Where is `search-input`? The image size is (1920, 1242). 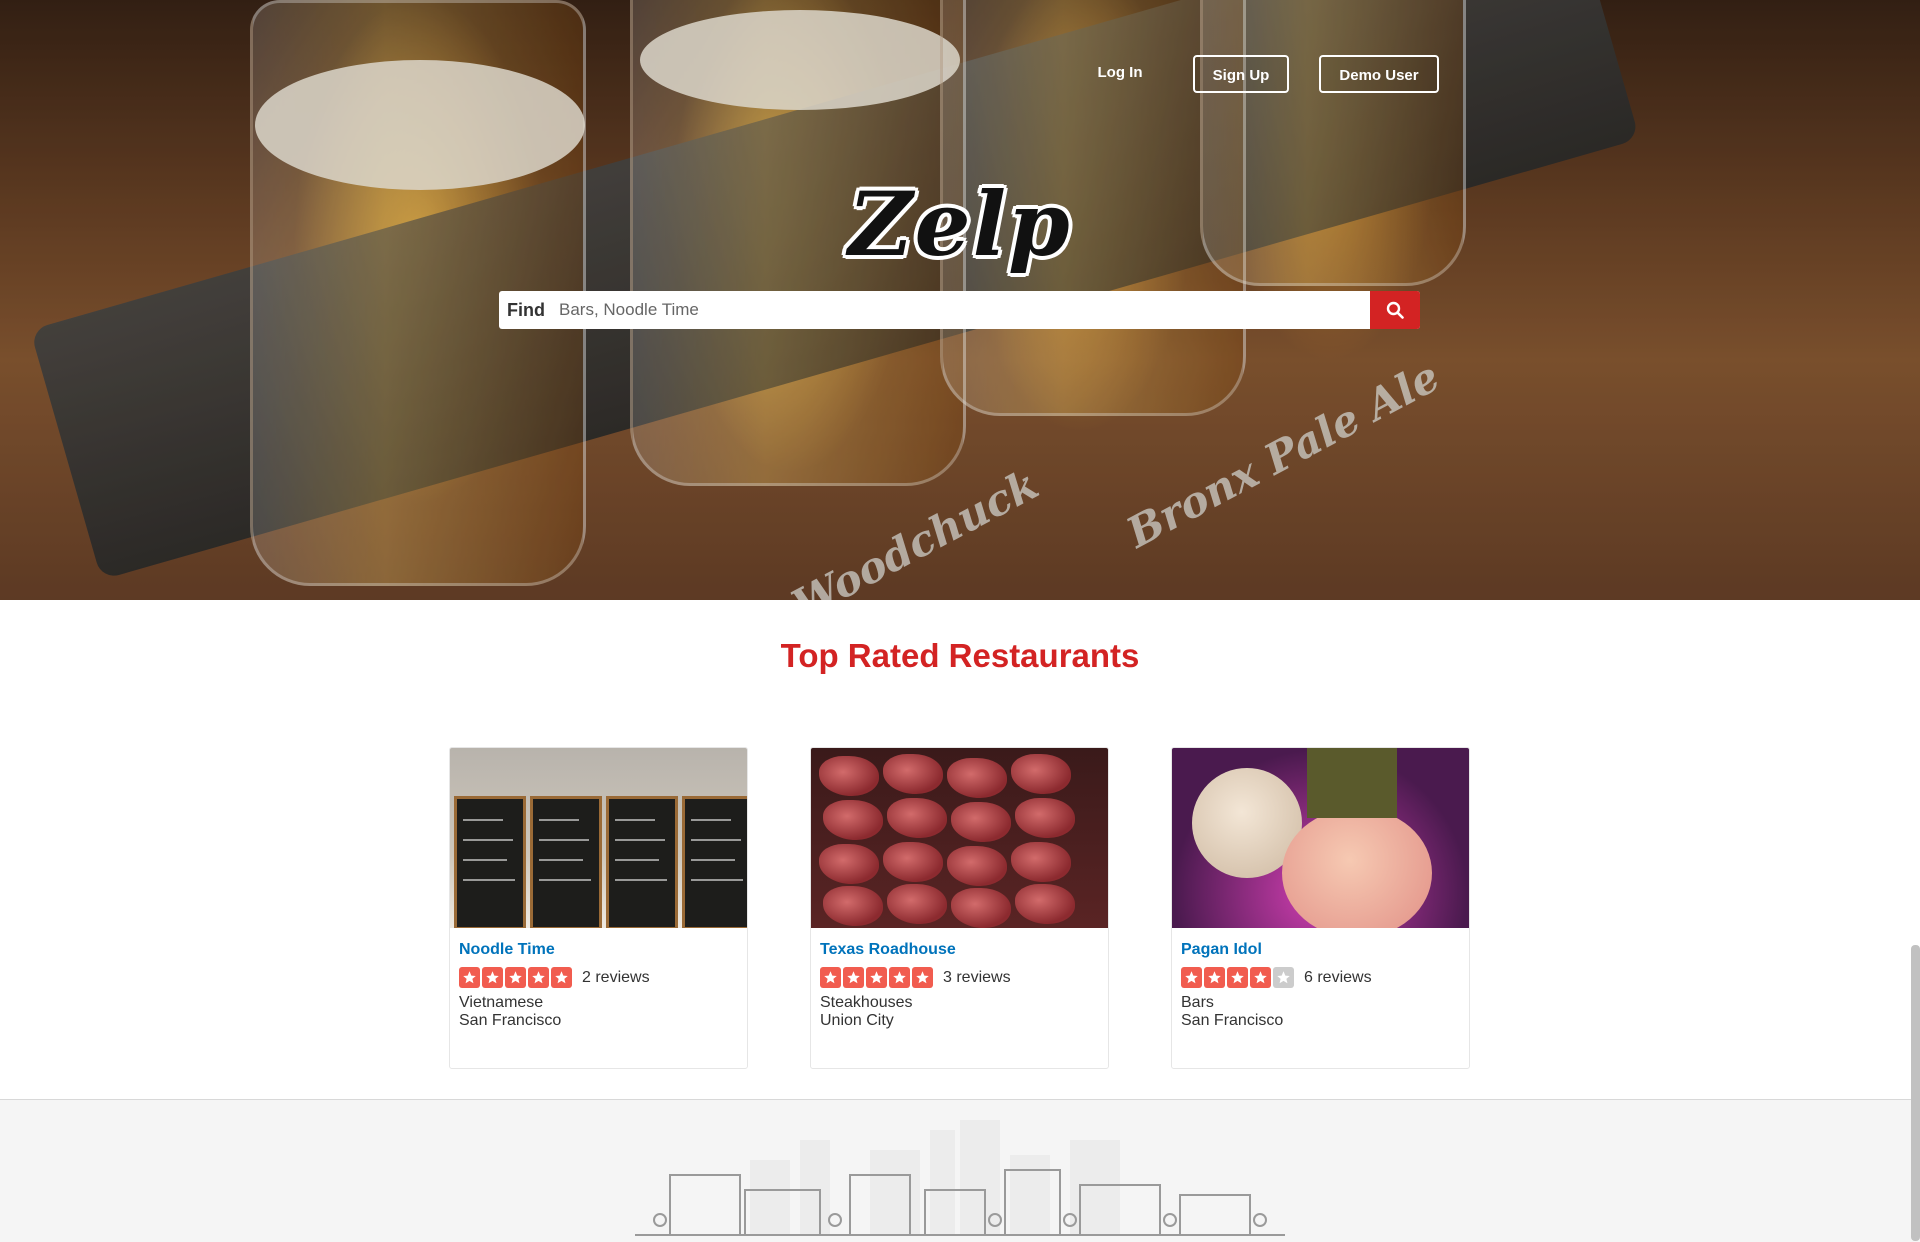
search-input is located at coordinates (961, 310).